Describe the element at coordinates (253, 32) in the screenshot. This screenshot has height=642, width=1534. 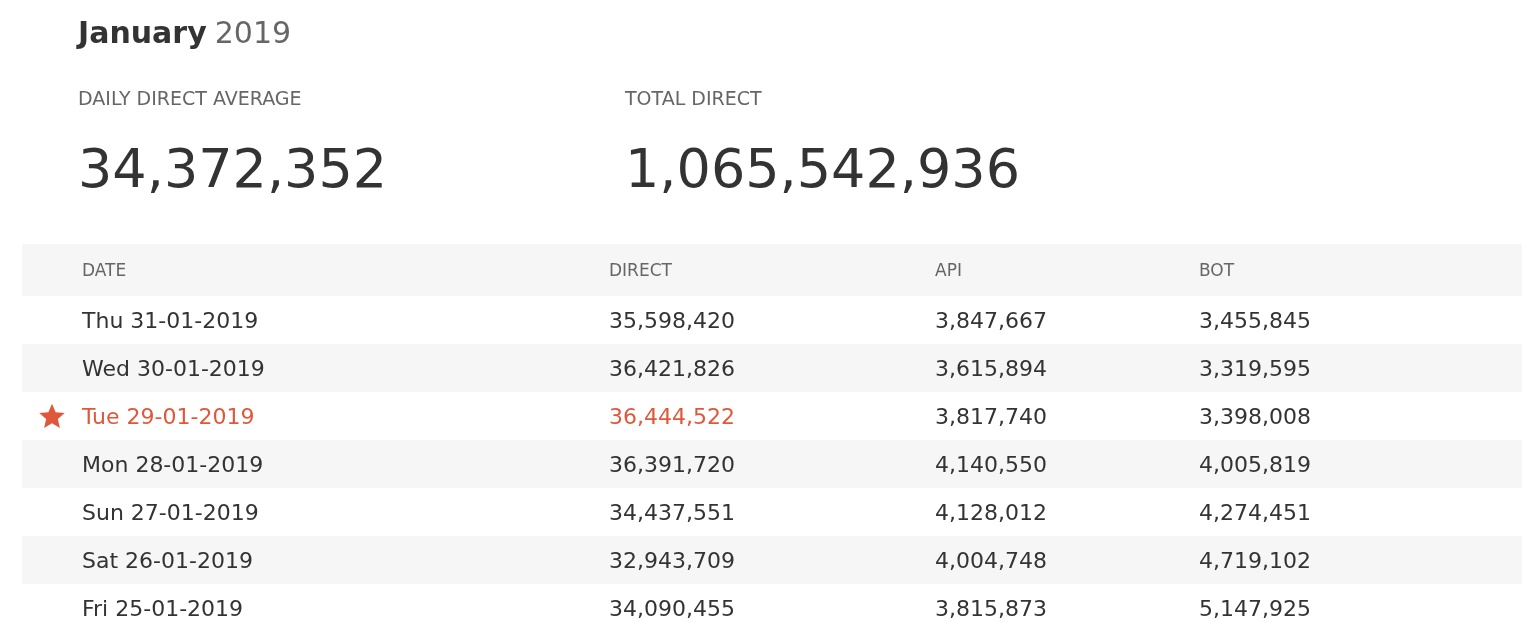
I see `year-heading: 2019` at that location.